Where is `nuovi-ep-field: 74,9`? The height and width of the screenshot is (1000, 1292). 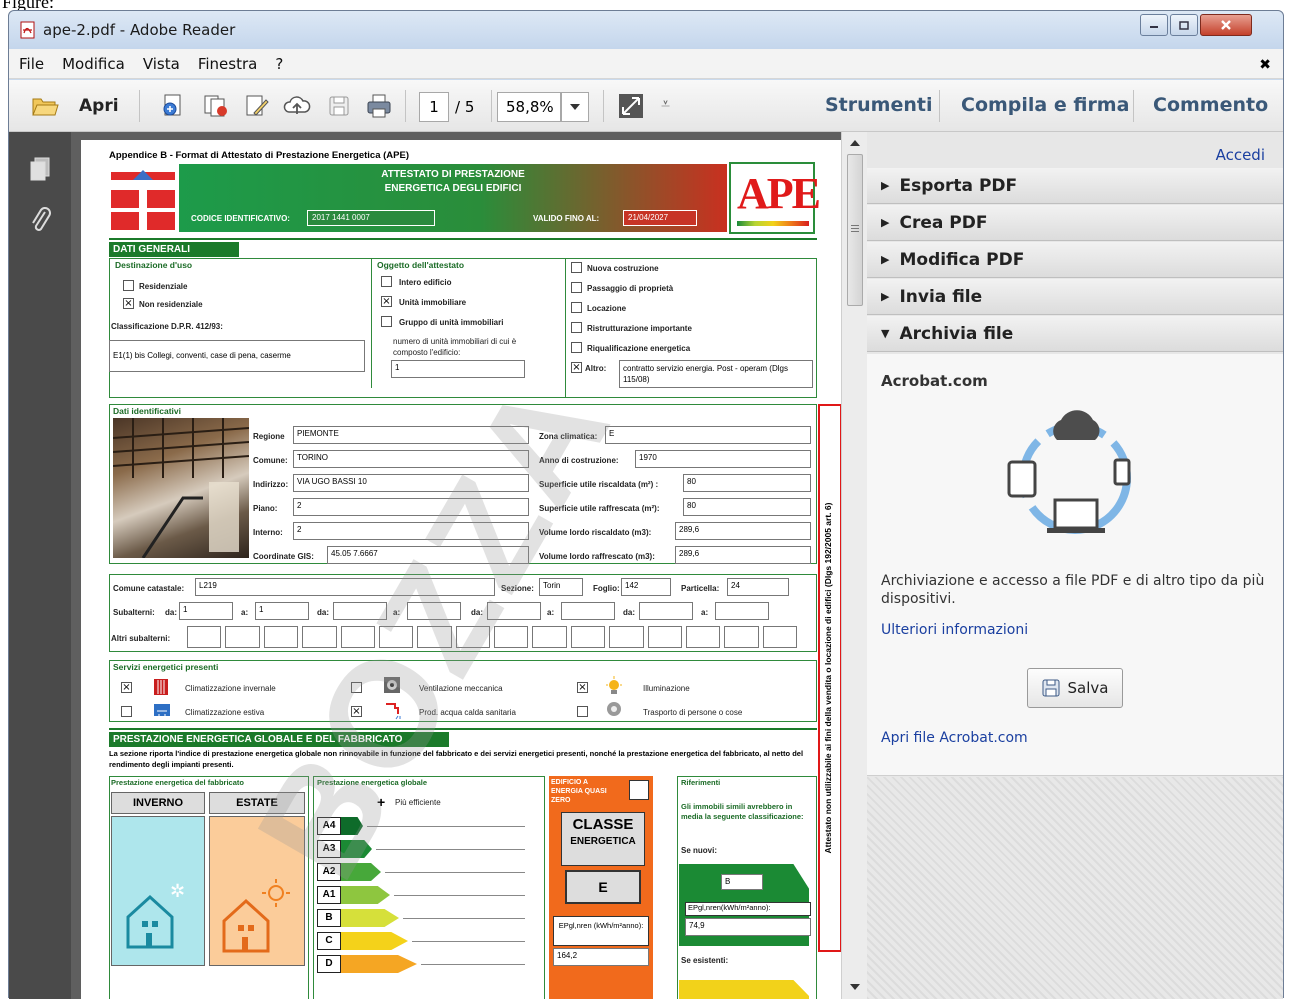 nuovi-ep-field: 74,9 is located at coordinates (748, 927).